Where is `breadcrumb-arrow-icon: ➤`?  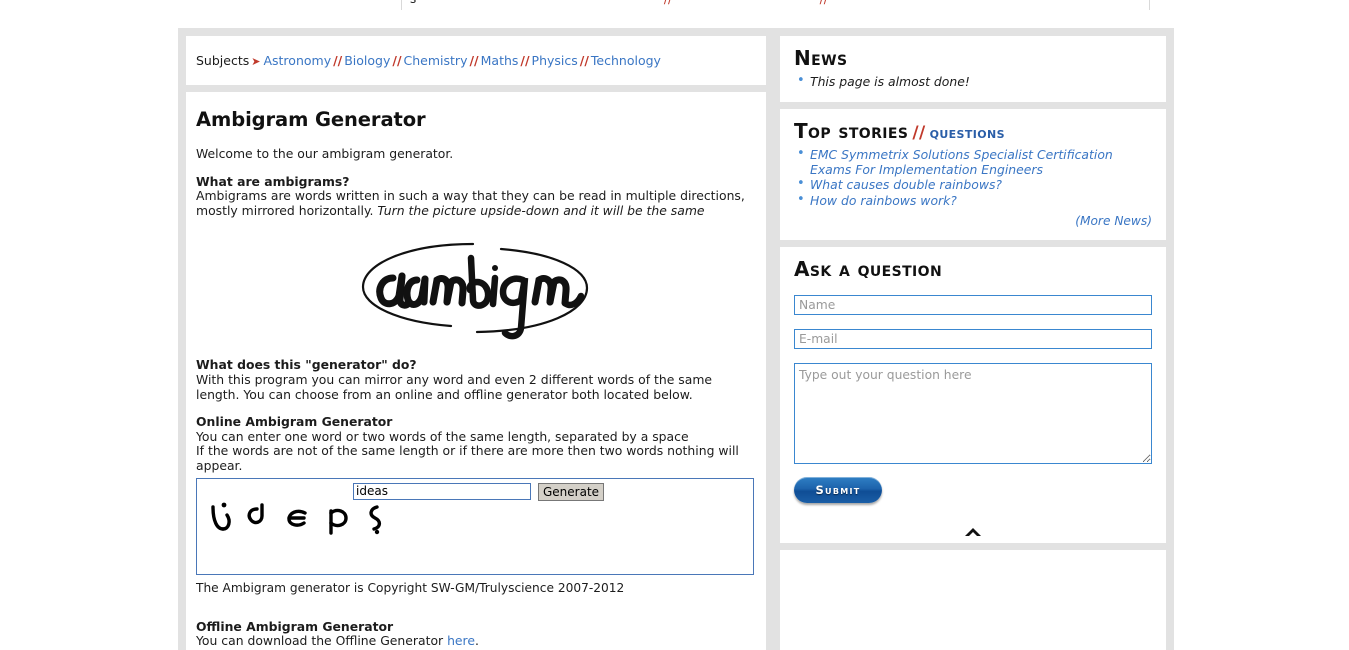
breadcrumb-arrow-icon: ➤ is located at coordinates (256, 61).